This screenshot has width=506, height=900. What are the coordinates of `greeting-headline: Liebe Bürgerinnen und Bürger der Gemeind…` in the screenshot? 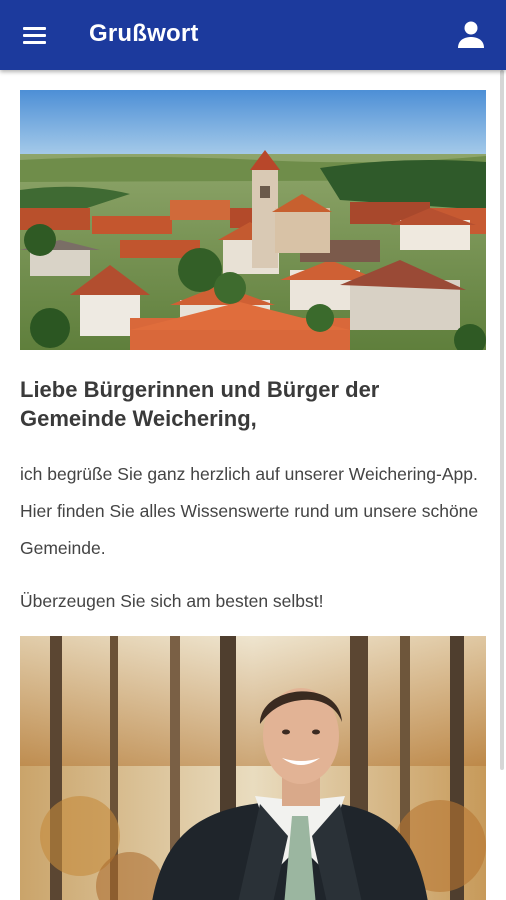 It's located at (200, 404).